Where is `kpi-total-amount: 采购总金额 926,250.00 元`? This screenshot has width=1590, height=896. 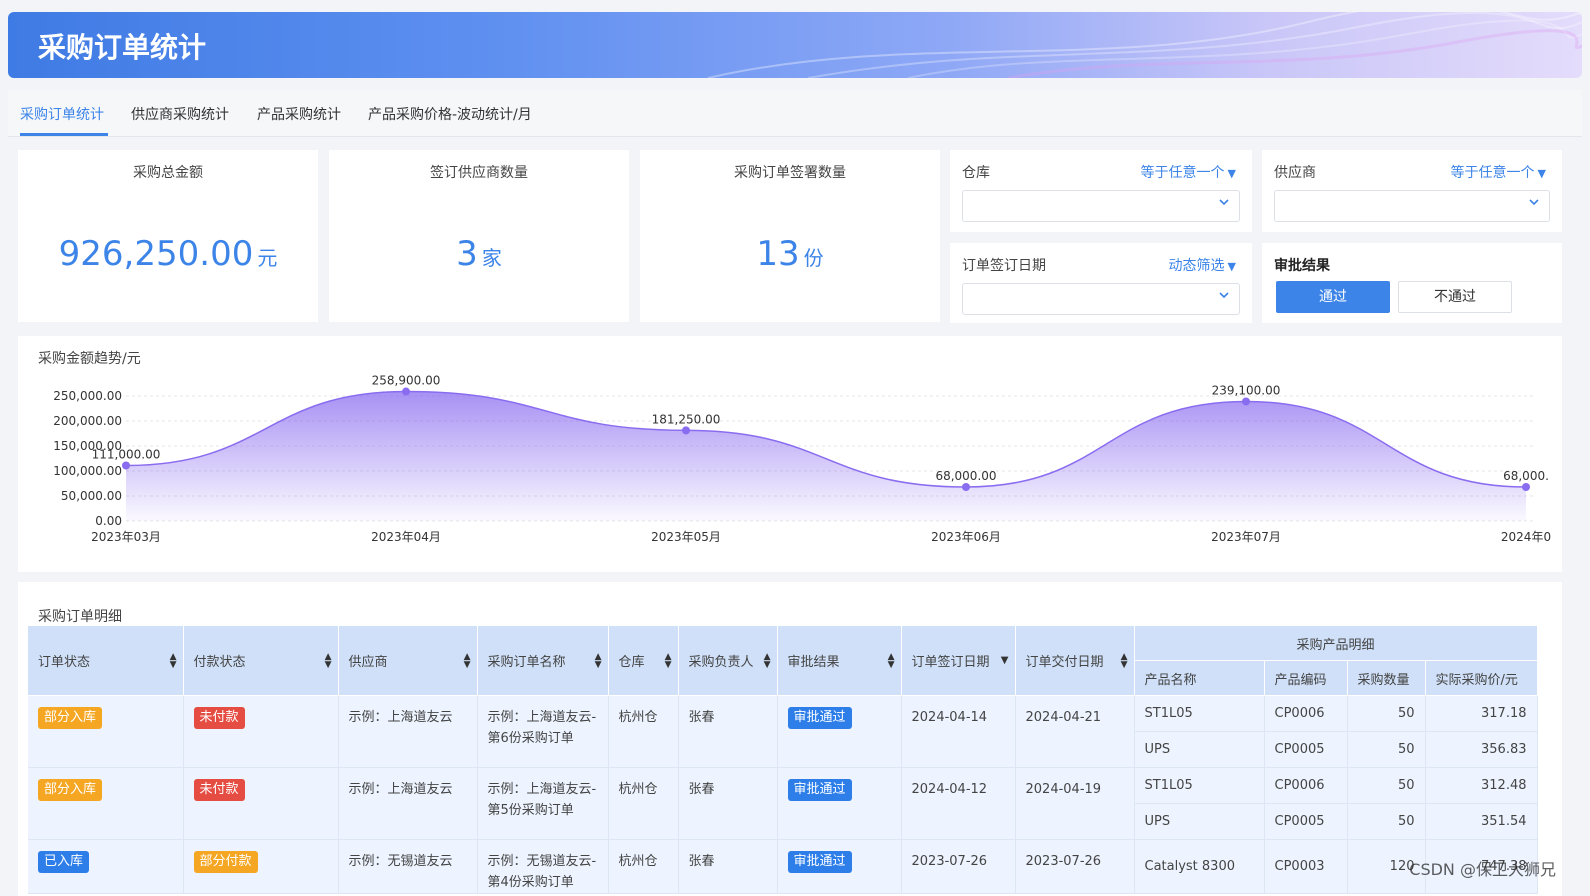 kpi-total-amount: 采购总金额 926,250.00 元 is located at coordinates (168, 236).